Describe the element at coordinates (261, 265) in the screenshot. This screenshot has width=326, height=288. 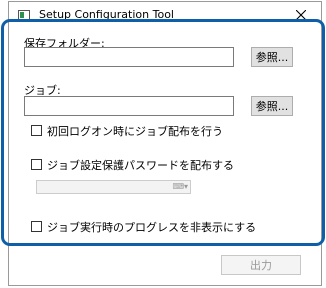
I see `output-button: 出力` at that location.